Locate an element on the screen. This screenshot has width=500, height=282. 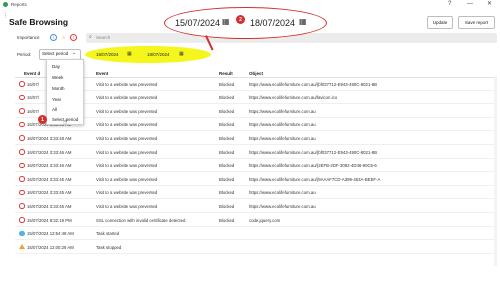
close-button: ✕ is located at coordinates (489, 4).